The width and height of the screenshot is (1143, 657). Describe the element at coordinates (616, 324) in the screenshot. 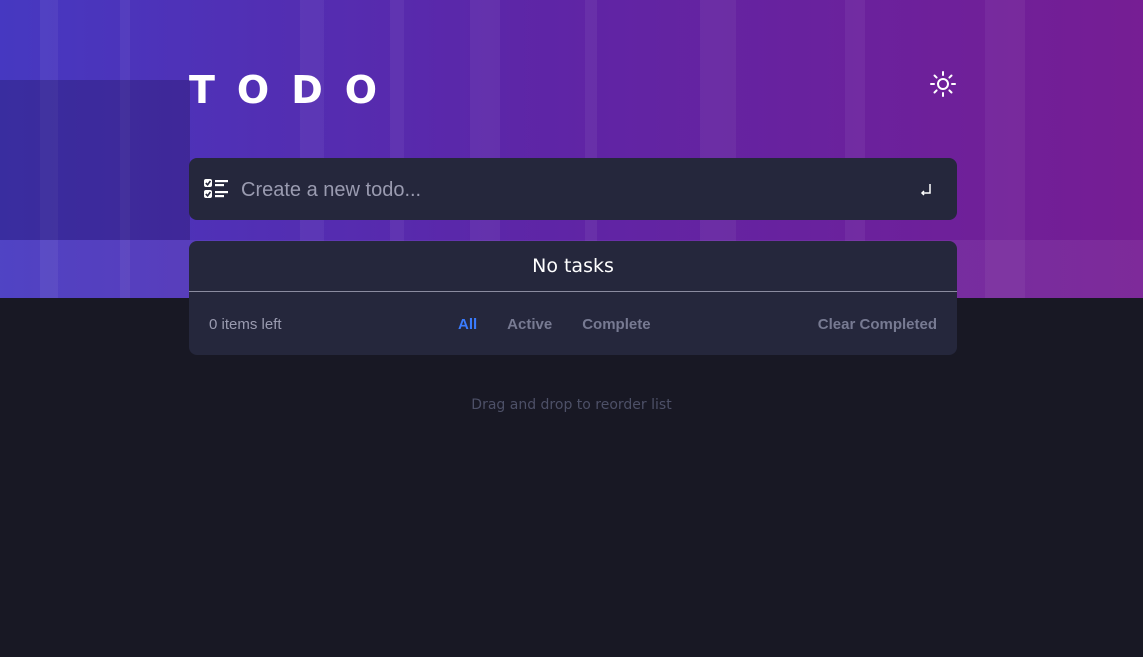

I see `filter-complete: Complete` at that location.